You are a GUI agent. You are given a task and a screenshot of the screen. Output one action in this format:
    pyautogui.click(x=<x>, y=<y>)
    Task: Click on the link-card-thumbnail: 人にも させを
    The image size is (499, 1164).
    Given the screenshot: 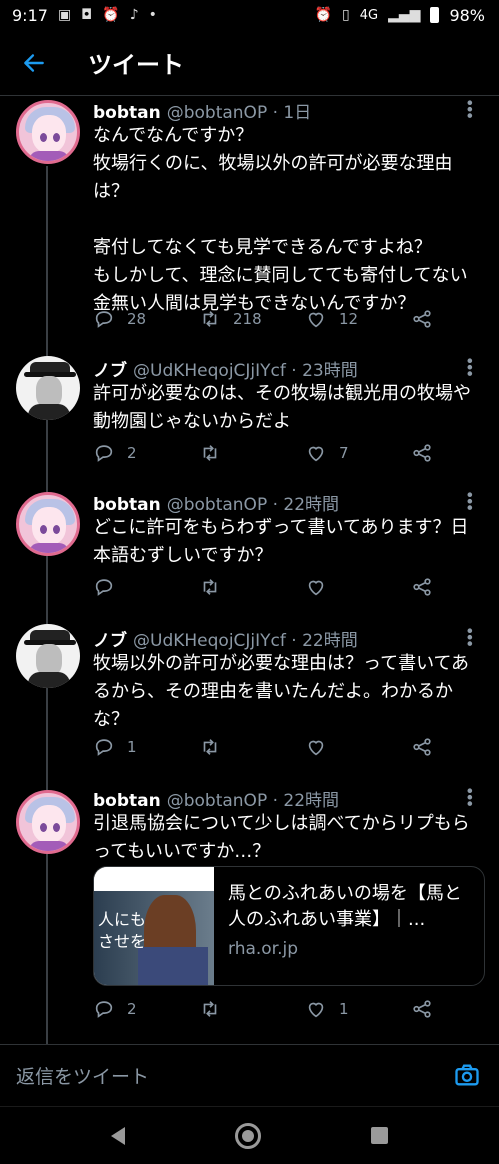 What is the action you would take?
    pyautogui.click(x=154, y=926)
    